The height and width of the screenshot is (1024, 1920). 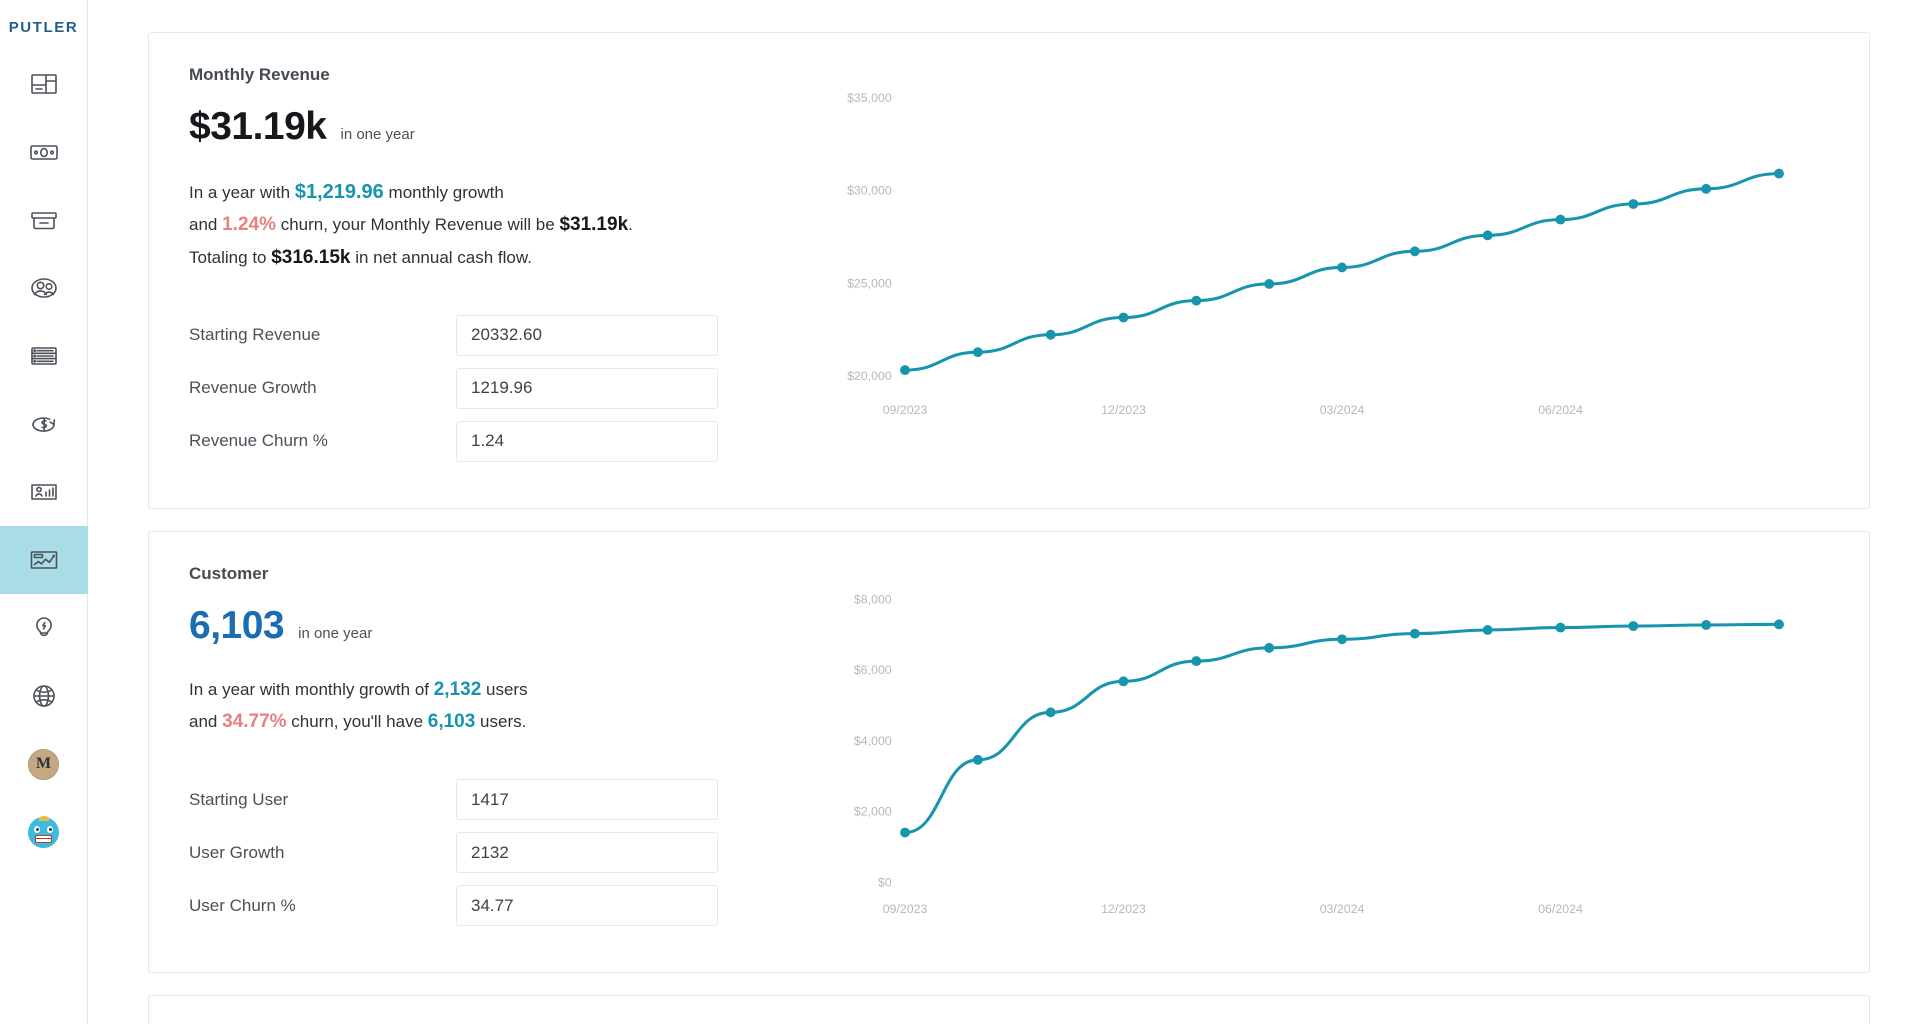 I want to click on churn-value: 34.77%, so click(x=254, y=722).